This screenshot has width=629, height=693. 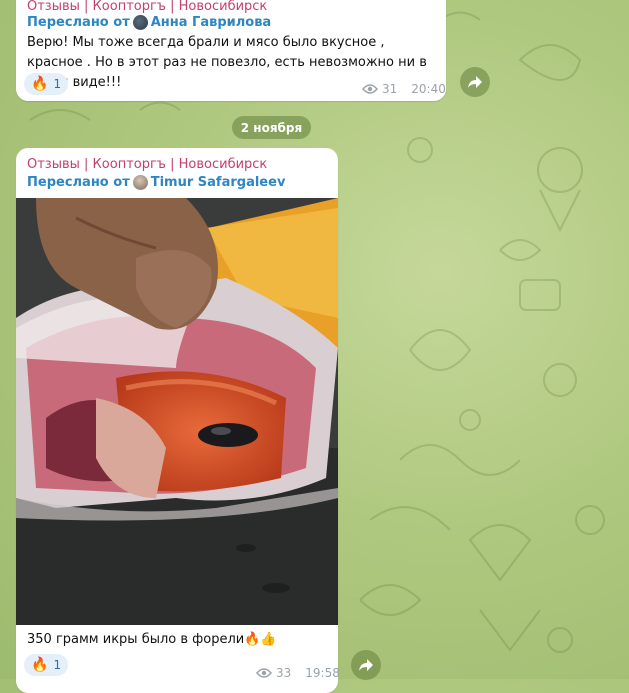 I want to click on message-time: 20:40, so click(x=428, y=89).